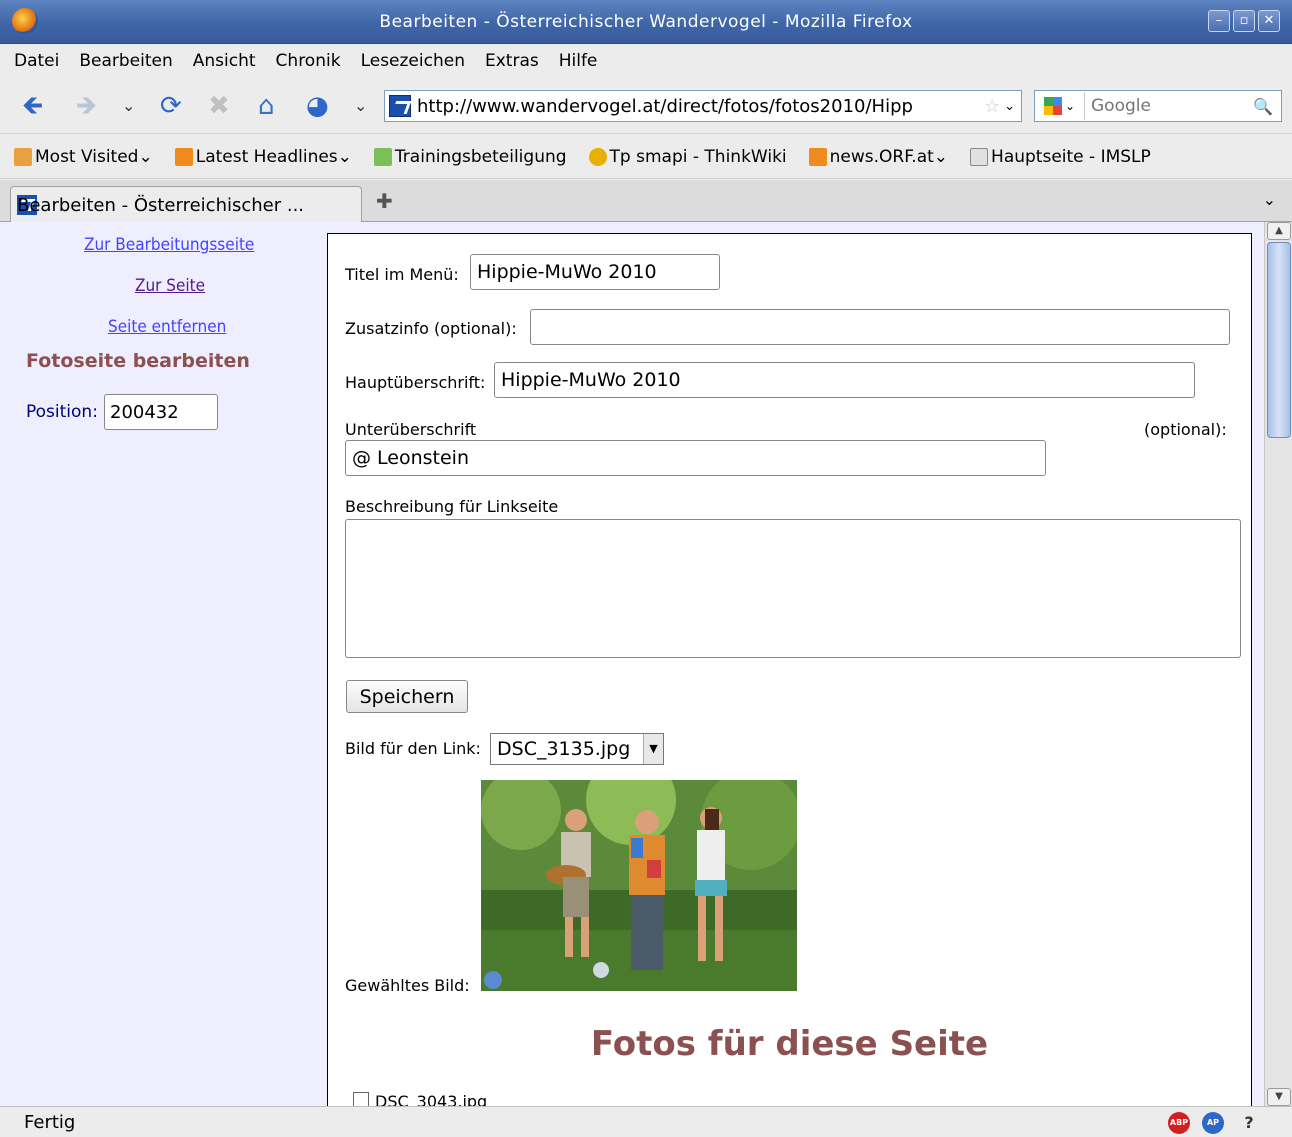 The height and width of the screenshot is (1137, 1292). Describe the element at coordinates (413, 61) in the screenshot. I see `menu-lesezeichen: Lesezeichen` at that location.